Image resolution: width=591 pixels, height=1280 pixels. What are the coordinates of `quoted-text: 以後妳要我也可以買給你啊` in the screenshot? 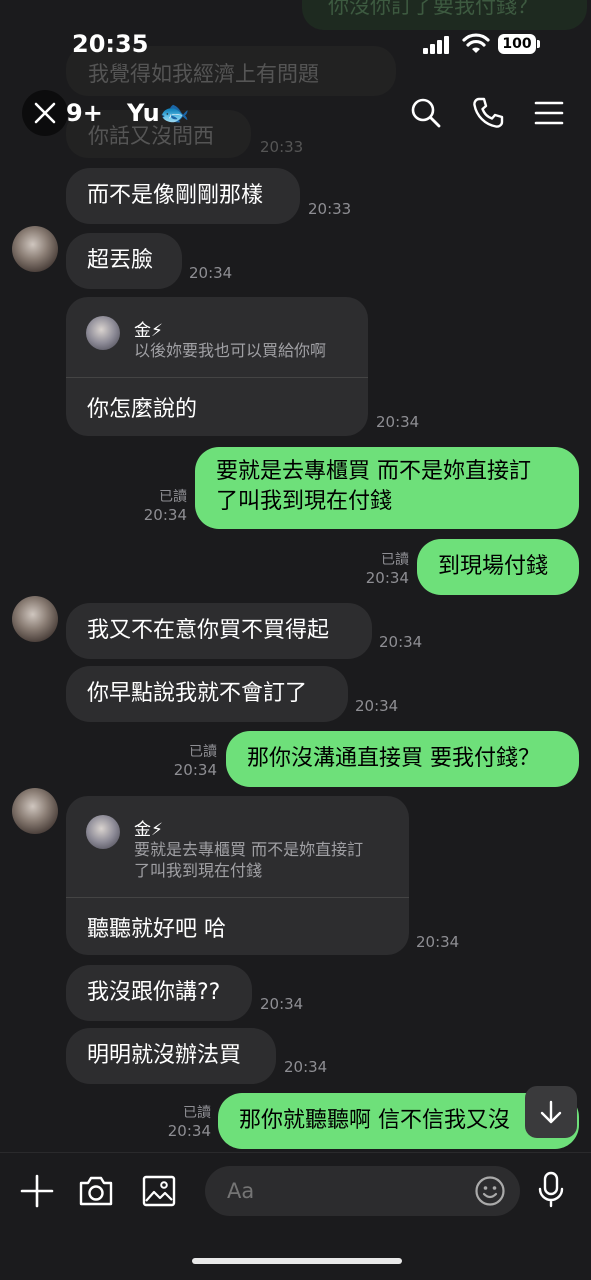 It's located at (230, 350).